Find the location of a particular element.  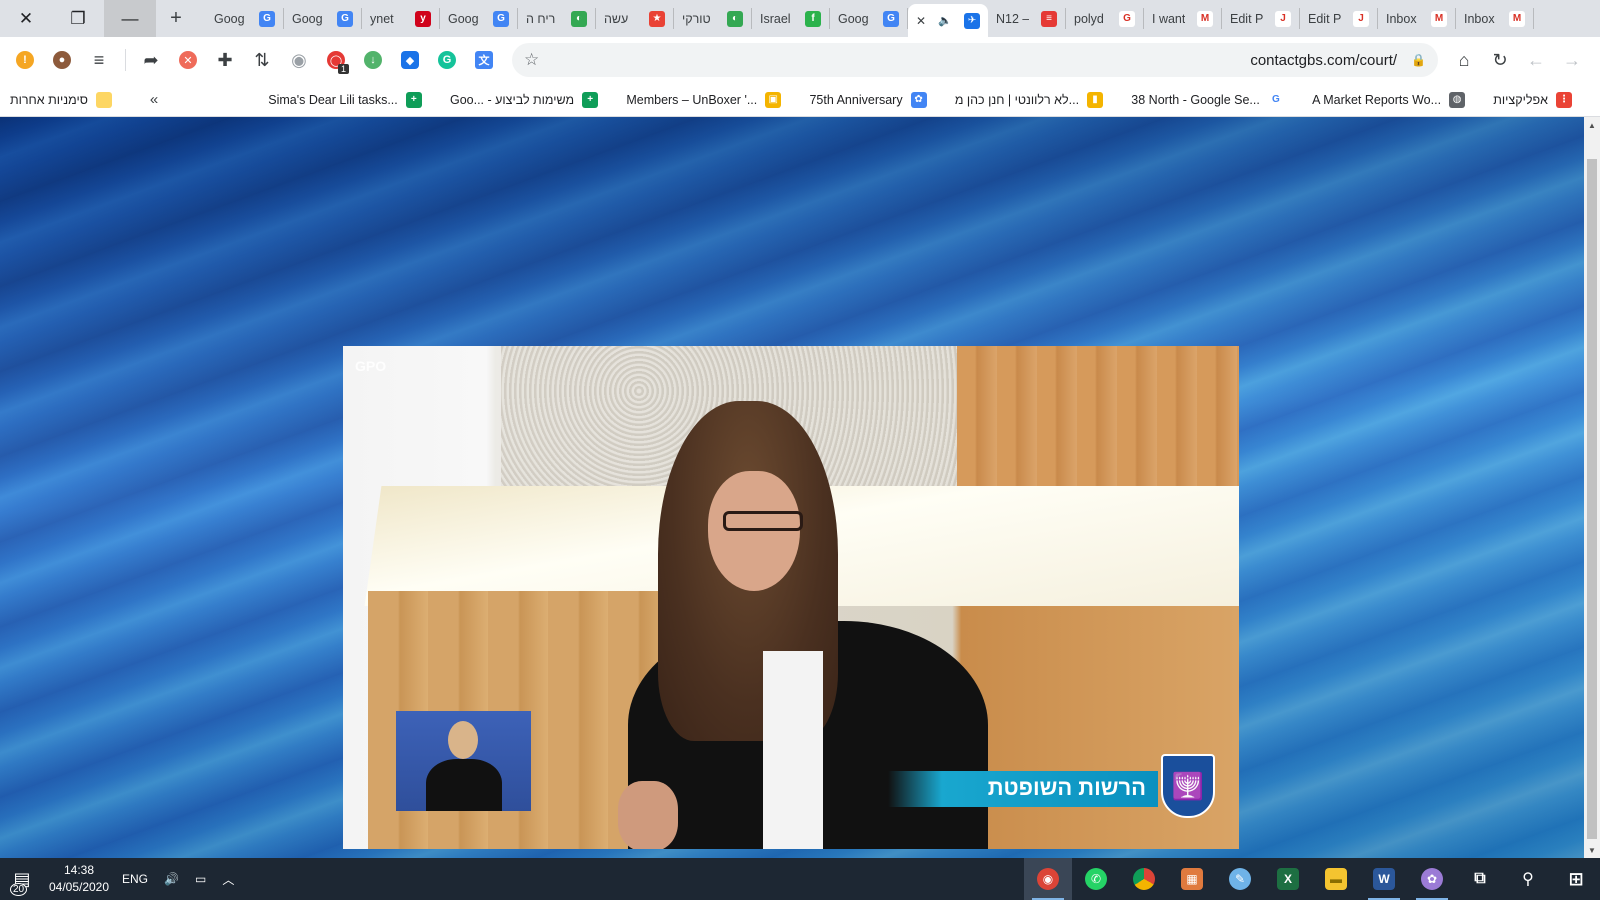

url-text: contactgbs.com/court/ is located at coordinates (975, 60).